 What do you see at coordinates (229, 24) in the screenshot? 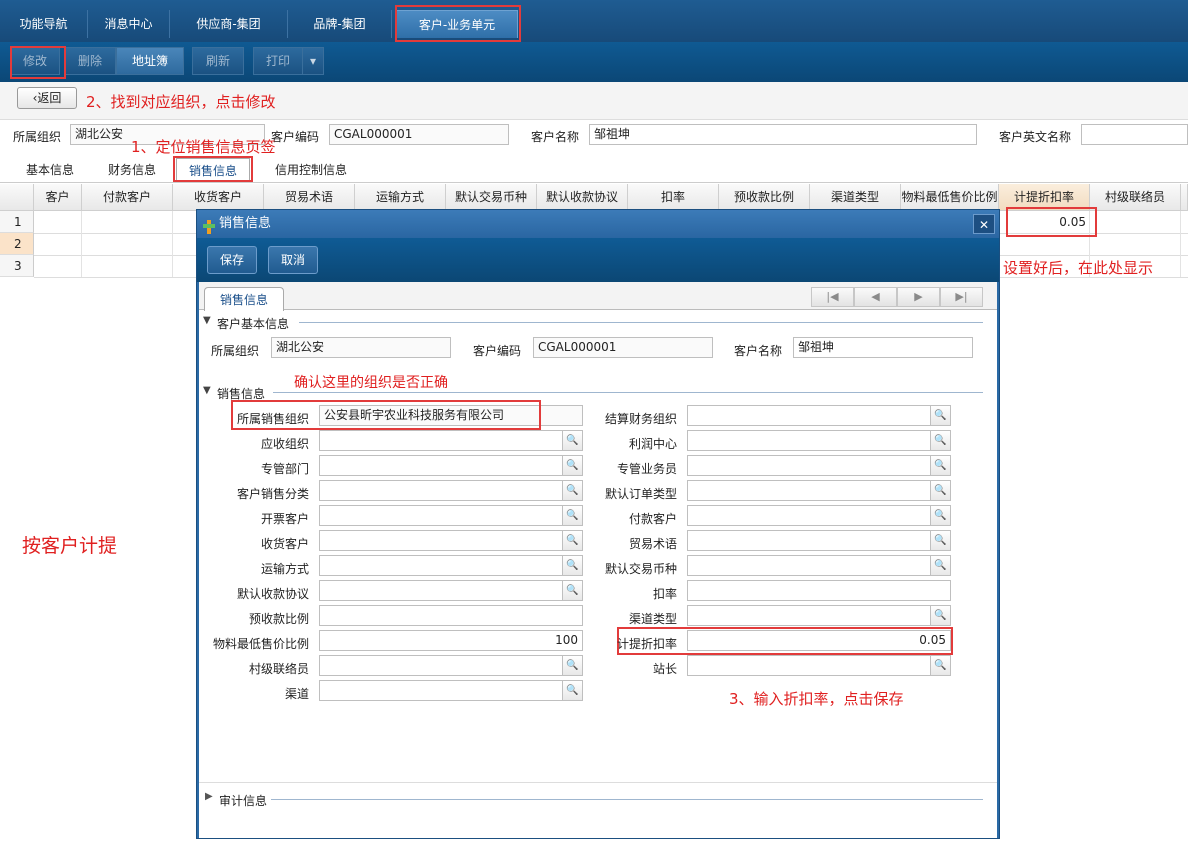
I see `tab-supplier-group: 供应商-集团` at bounding box center [229, 24].